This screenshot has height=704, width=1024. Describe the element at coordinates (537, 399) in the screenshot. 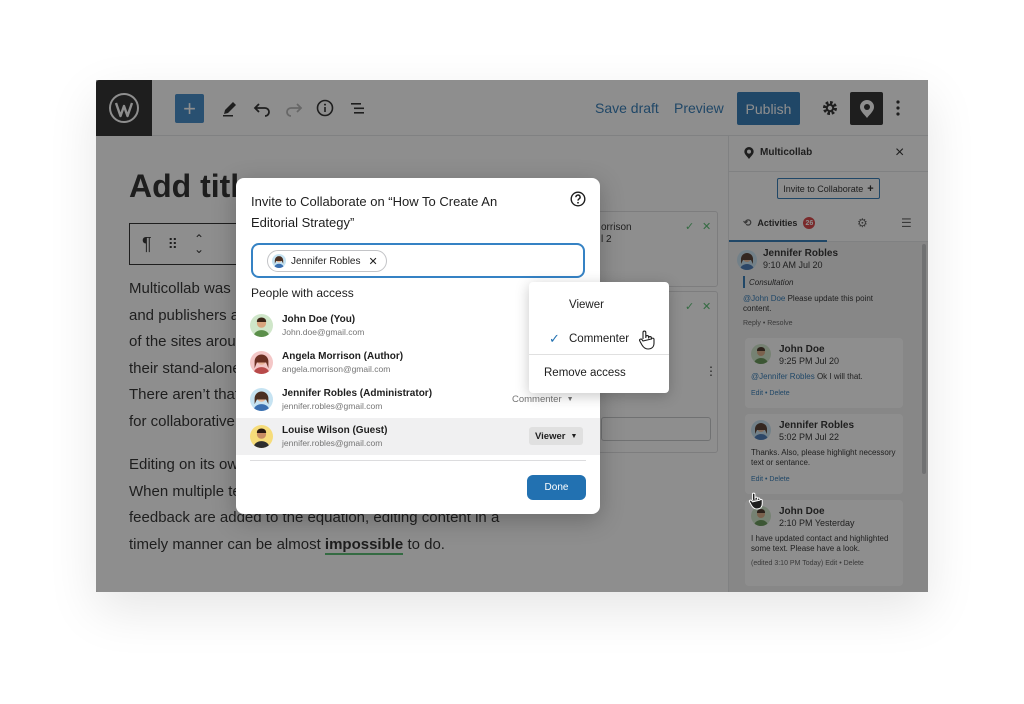

I see `role-label: Commenter` at that location.